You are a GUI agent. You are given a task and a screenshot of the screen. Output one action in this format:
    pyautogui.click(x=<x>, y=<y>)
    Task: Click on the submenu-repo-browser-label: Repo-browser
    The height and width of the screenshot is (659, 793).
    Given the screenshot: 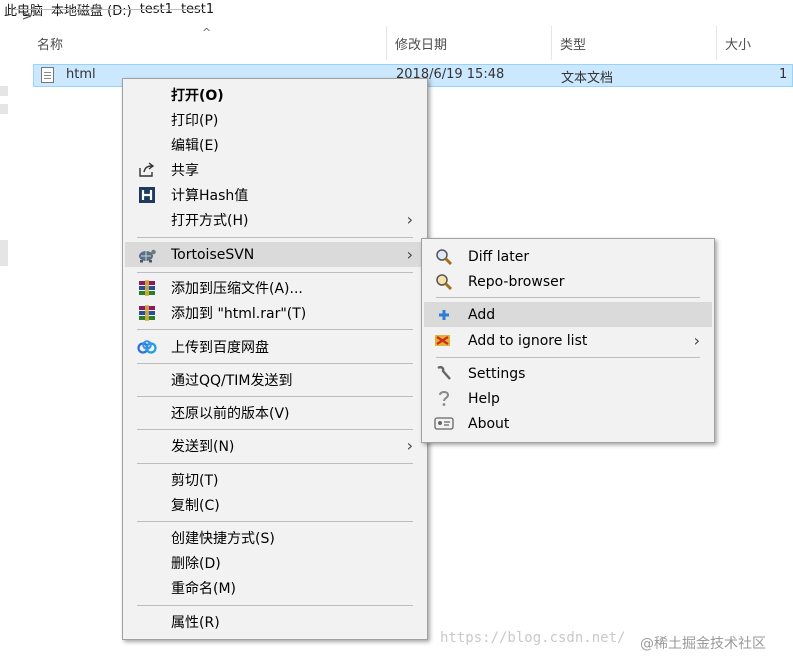 What is the action you would take?
    pyautogui.click(x=516, y=281)
    